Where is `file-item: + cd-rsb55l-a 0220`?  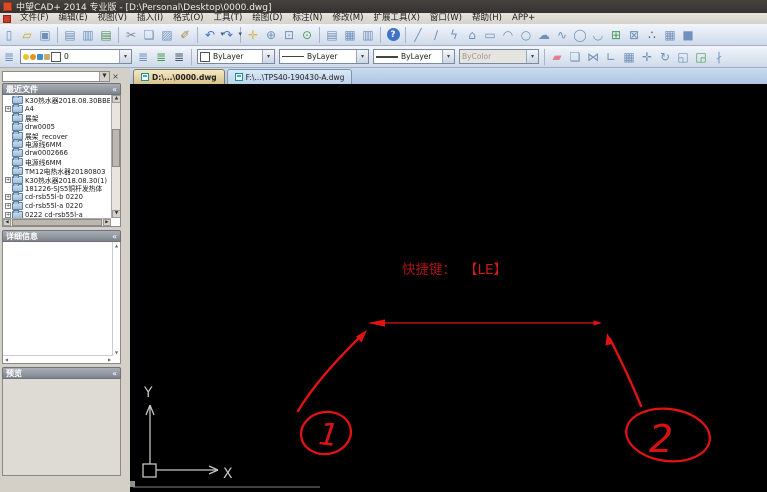 file-item: + cd-rsb55l-a 0220 is located at coordinates (57, 205).